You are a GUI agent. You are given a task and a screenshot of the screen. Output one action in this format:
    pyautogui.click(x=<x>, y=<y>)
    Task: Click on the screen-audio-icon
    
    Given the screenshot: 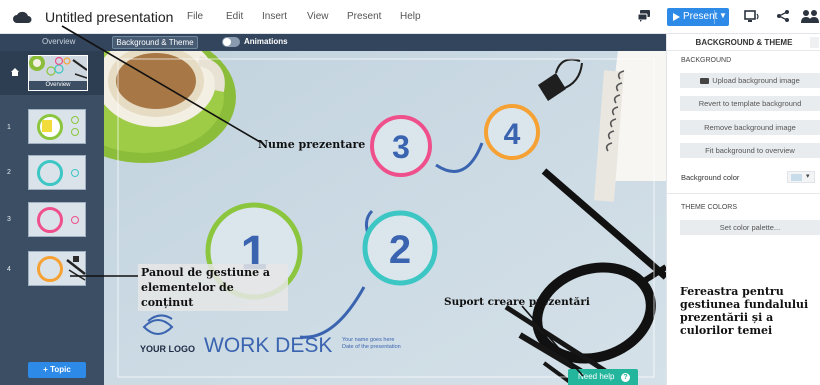 What is the action you would take?
    pyautogui.click(x=752, y=16)
    